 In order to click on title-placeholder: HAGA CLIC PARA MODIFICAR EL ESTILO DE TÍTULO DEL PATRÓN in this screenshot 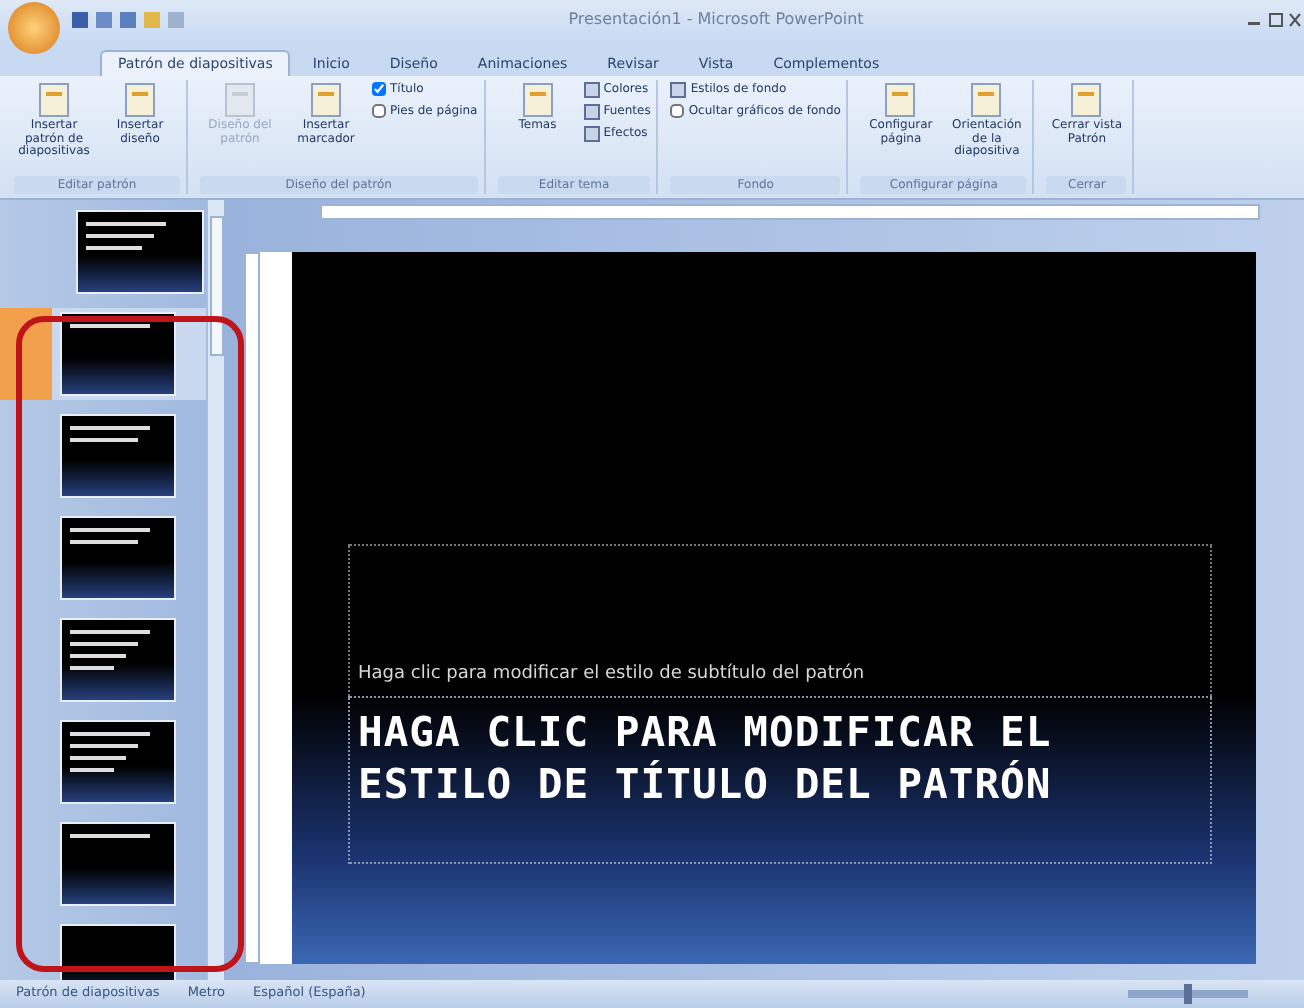, I will do `click(780, 780)`.